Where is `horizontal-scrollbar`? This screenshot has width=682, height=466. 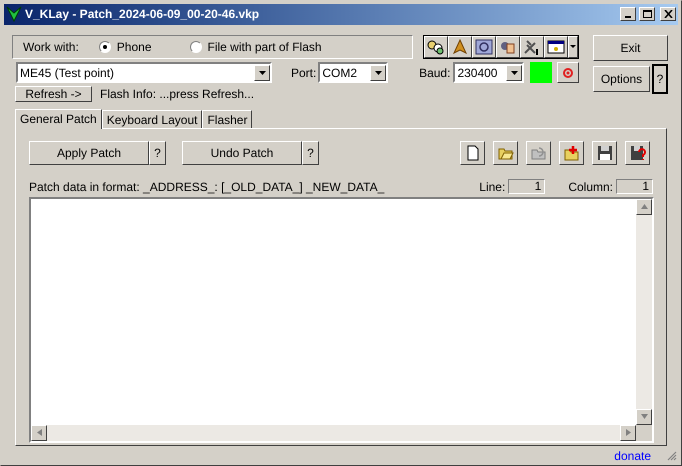 horizontal-scrollbar is located at coordinates (333, 432).